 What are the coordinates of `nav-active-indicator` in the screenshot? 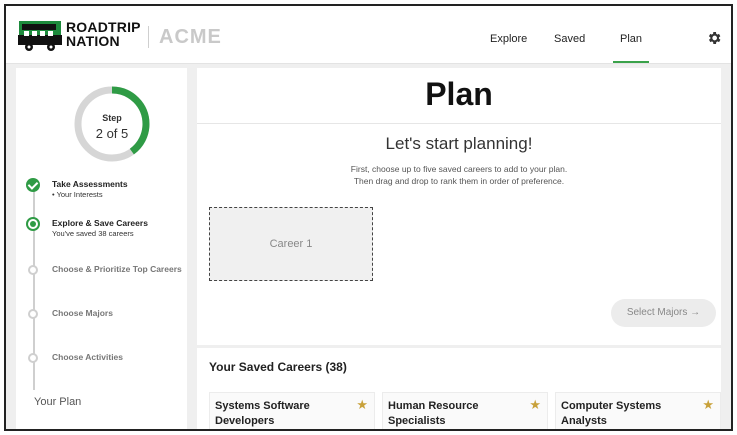 It's located at (631, 62).